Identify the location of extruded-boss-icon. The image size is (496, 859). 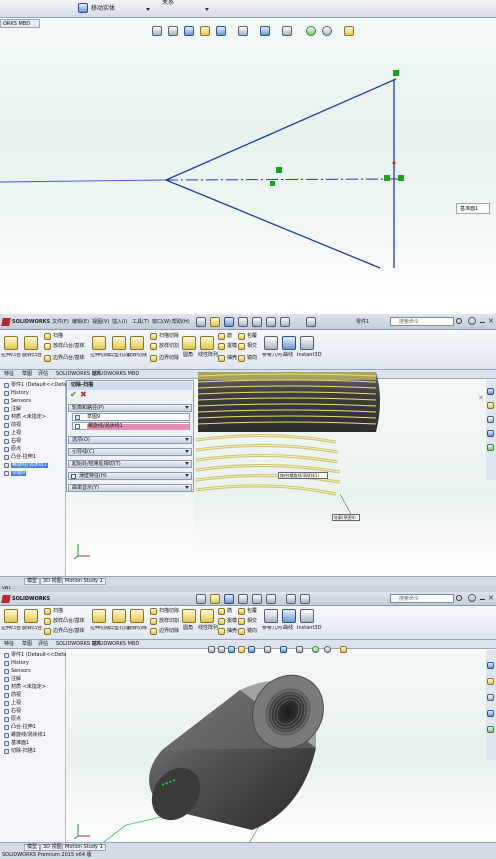
(11, 343).